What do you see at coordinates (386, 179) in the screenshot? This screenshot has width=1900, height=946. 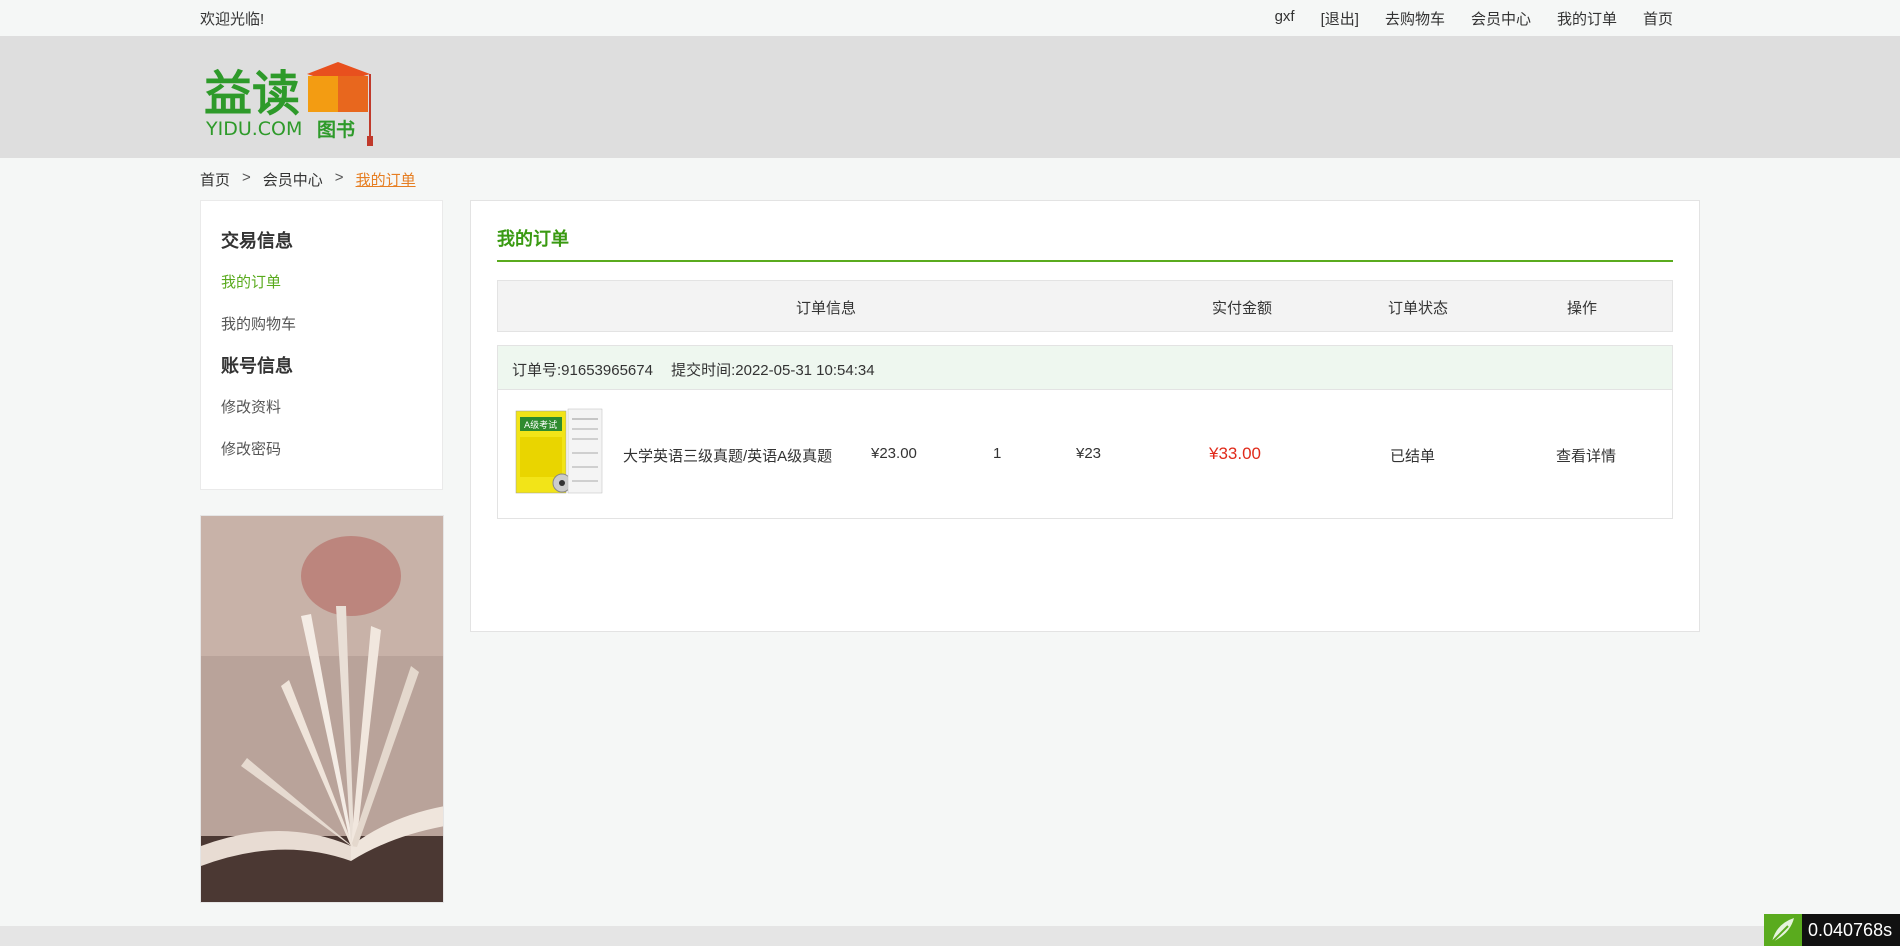 I see `breadcrumb-current: 我的订单` at bounding box center [386, 179].